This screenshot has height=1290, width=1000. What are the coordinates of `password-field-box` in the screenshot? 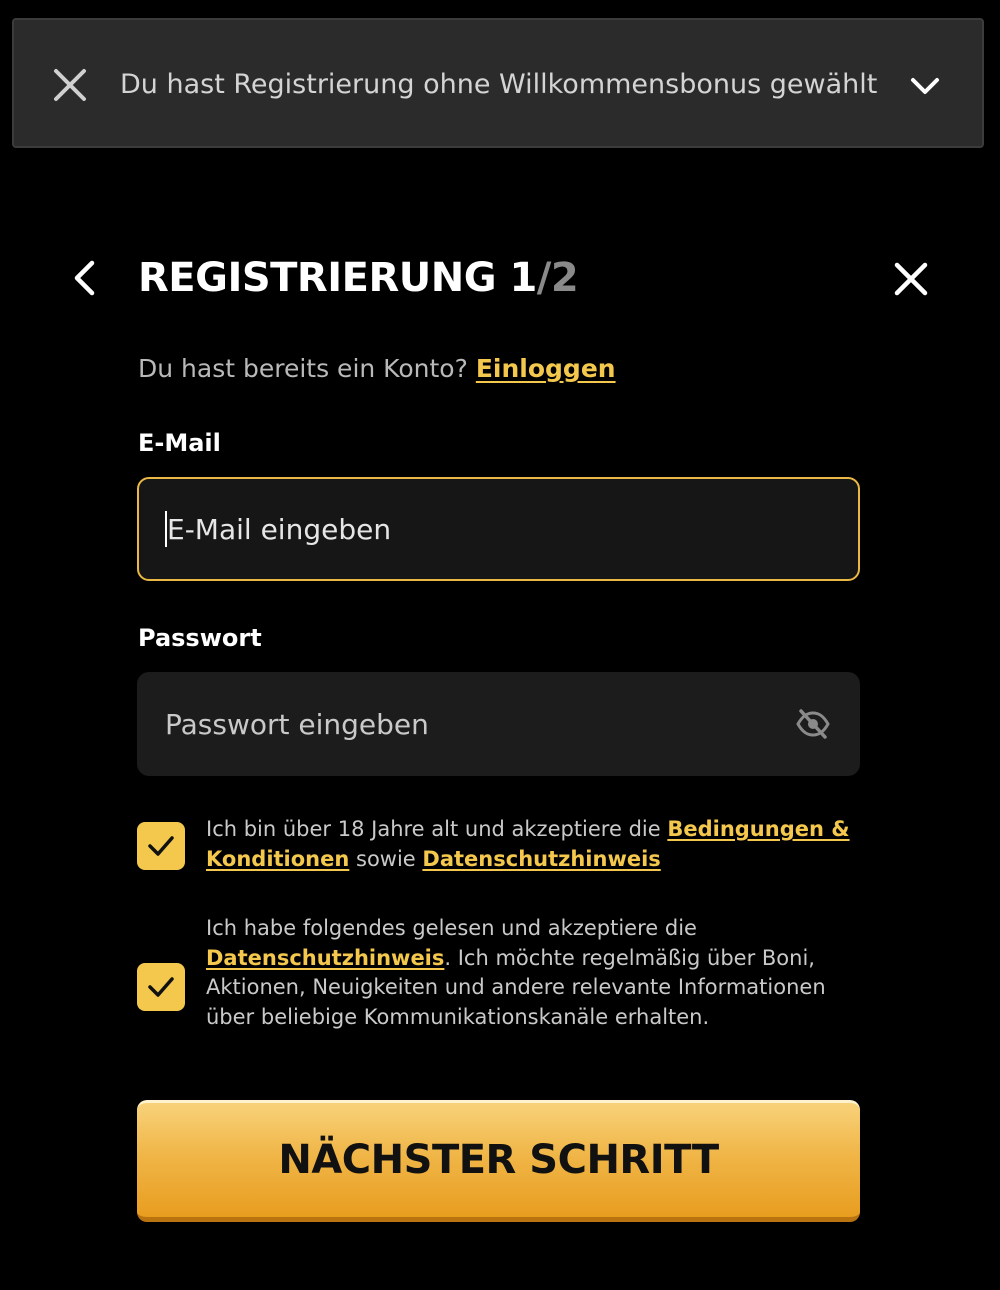 It's located at (498, 724).